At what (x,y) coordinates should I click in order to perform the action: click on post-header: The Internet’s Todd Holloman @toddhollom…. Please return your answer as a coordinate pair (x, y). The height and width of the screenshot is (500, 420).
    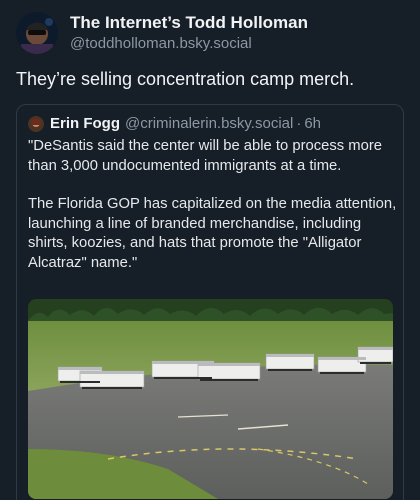
    Looking at the image, I should click on (162, 33).